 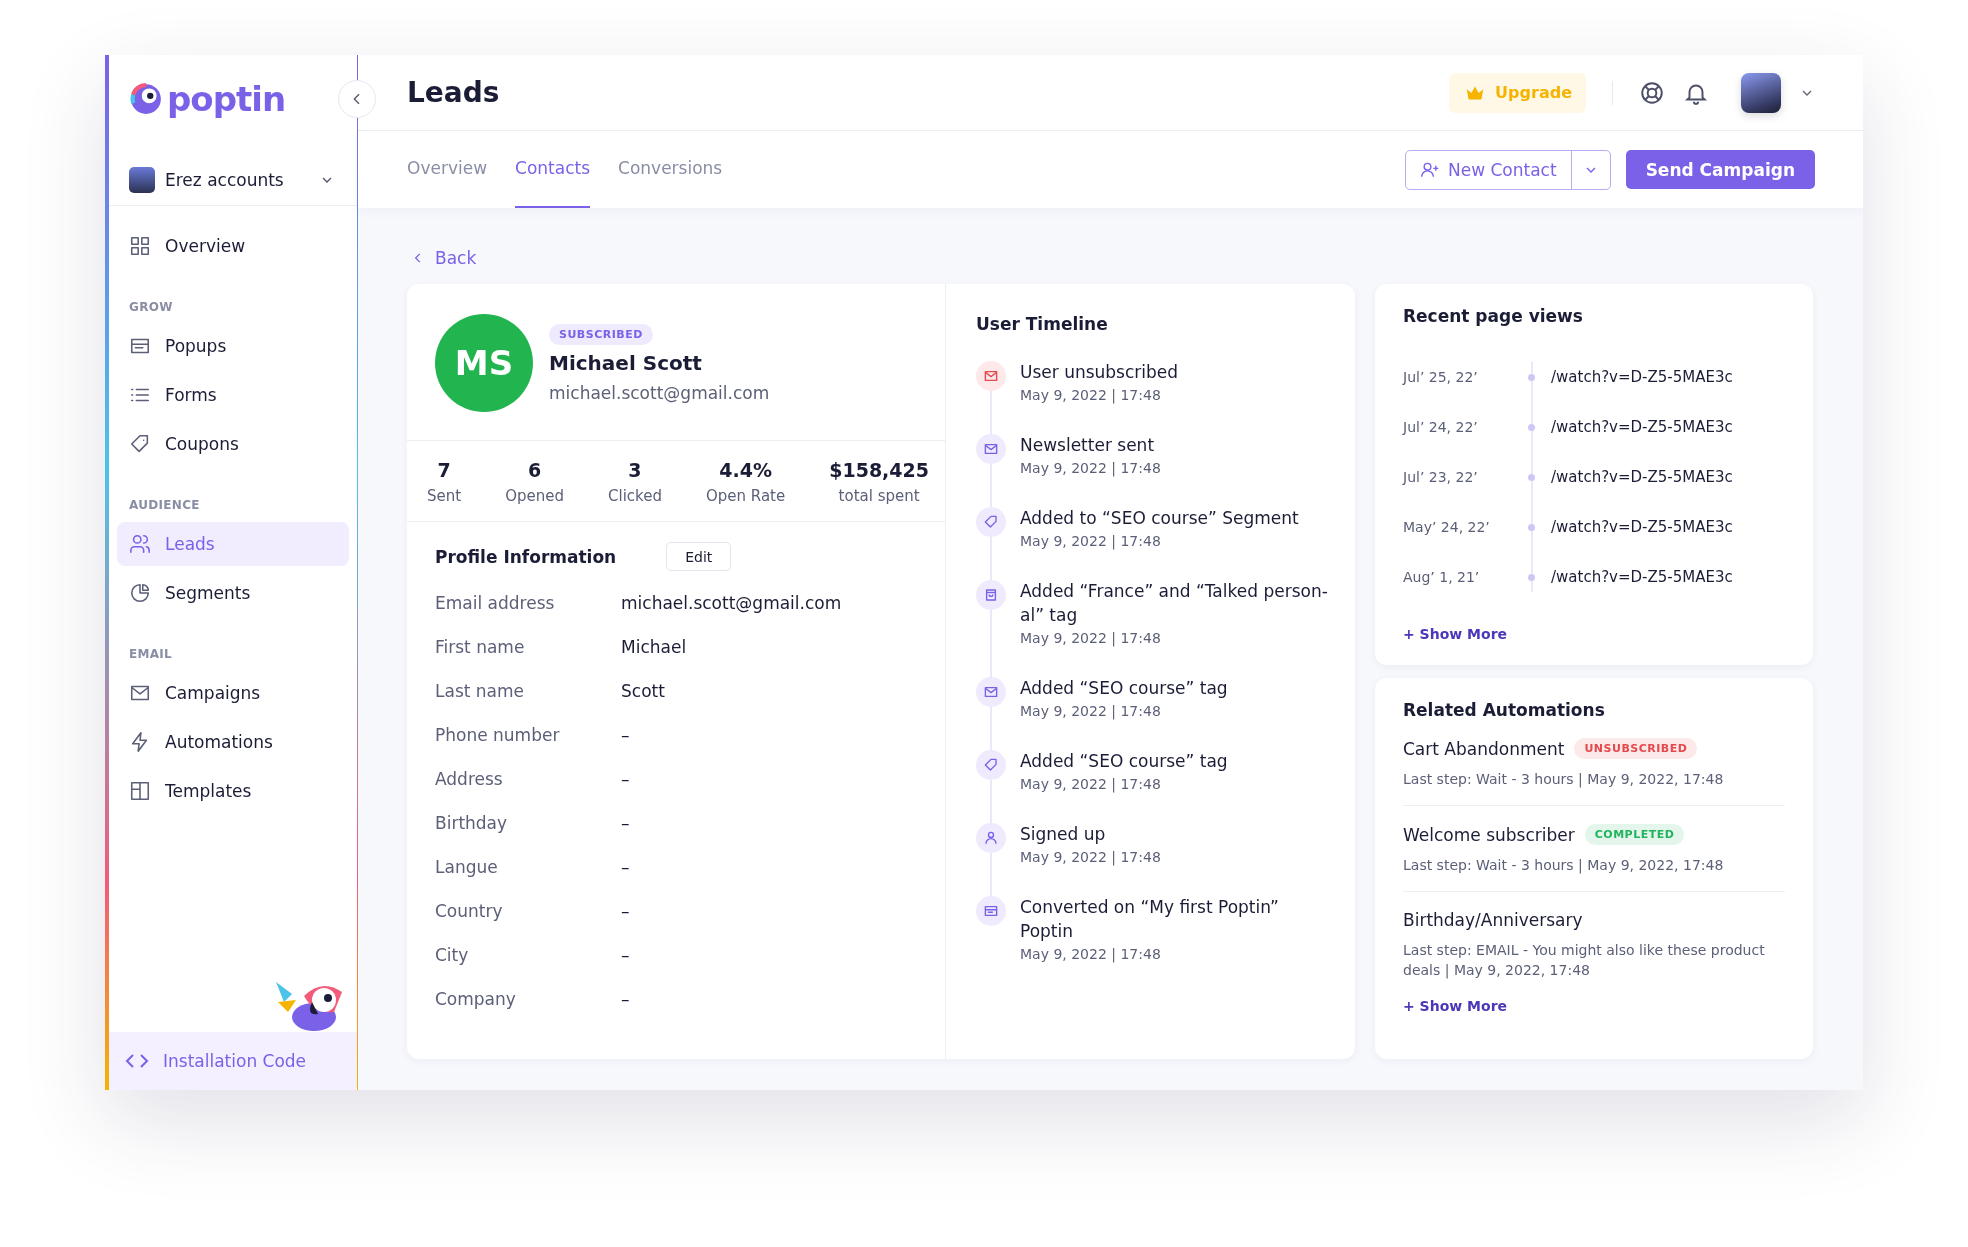 I want to click on sidebar-item: Campaigns, so click(x=233, y=693).